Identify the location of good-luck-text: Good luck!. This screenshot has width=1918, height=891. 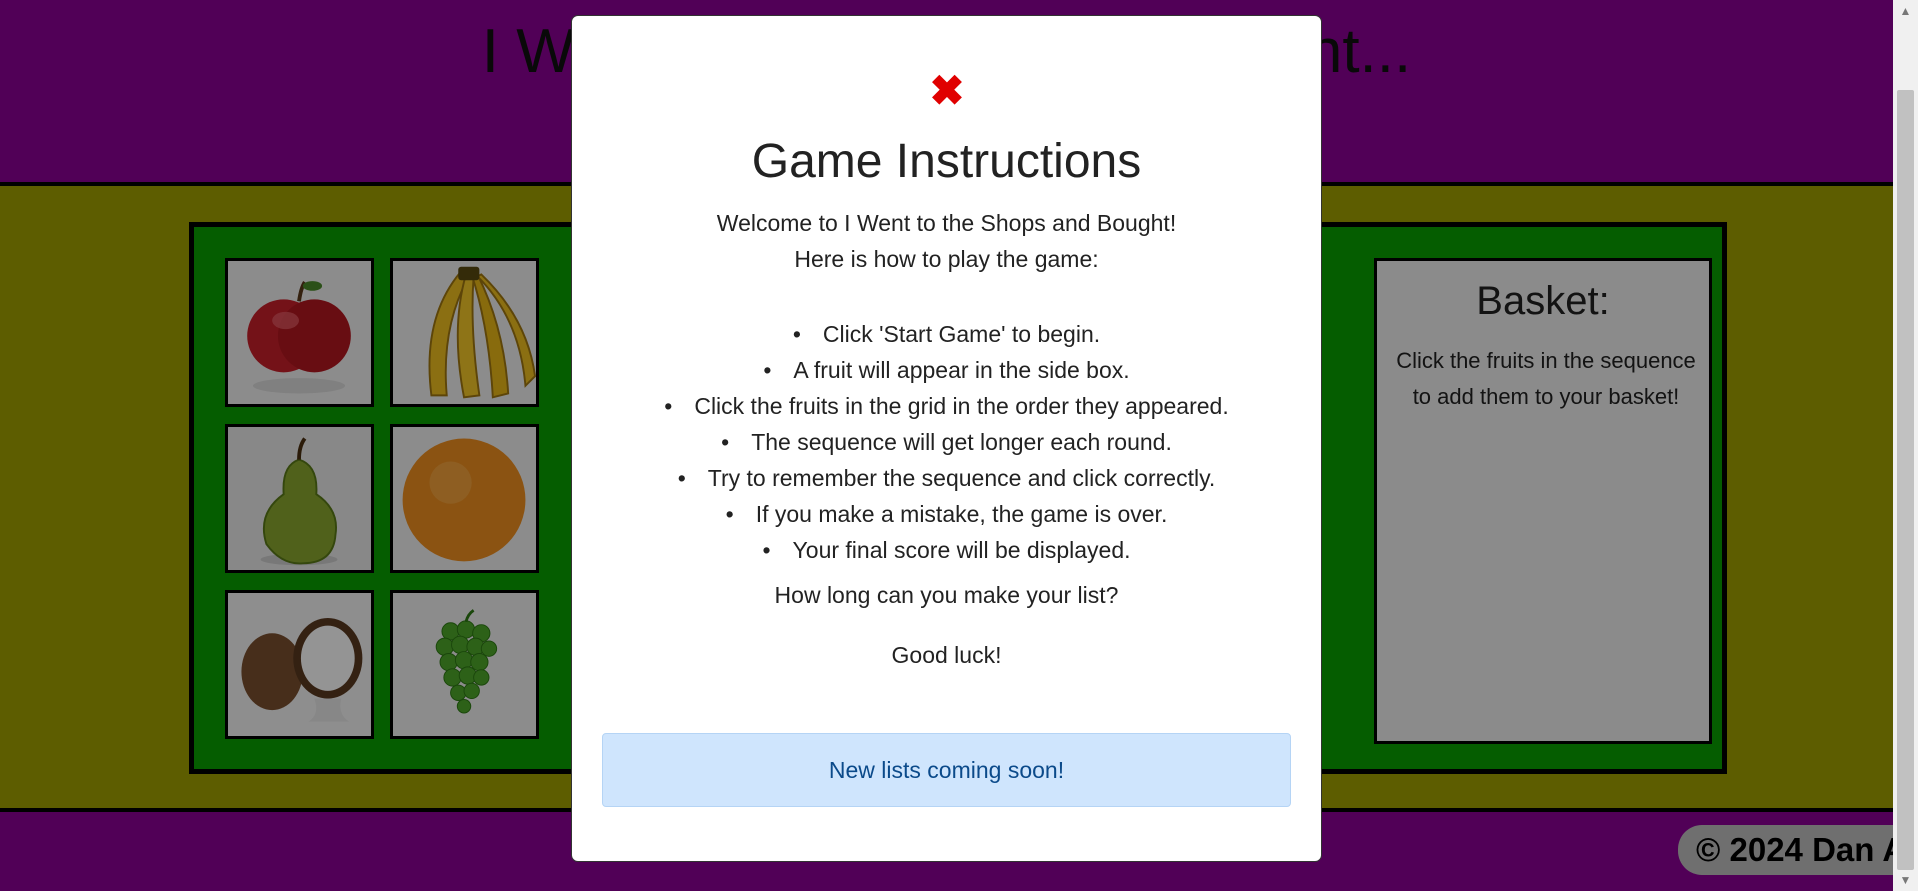
(946, 655).